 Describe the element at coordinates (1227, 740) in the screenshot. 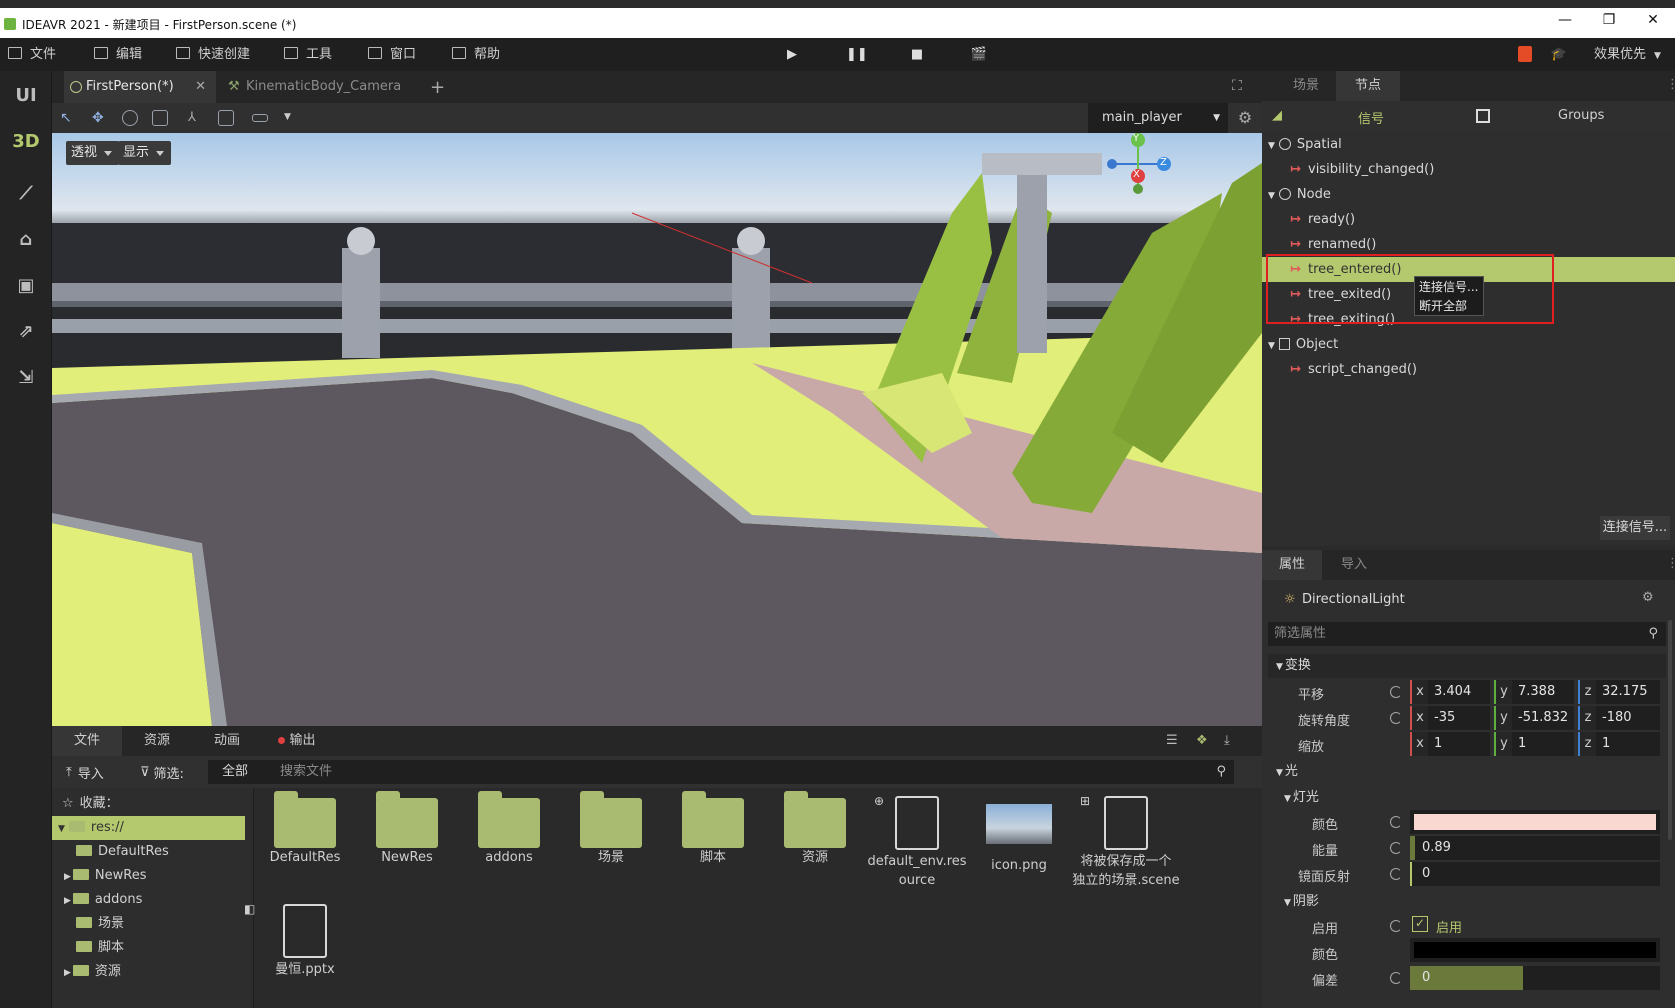

I see `download-icon: ⤓` at that location.